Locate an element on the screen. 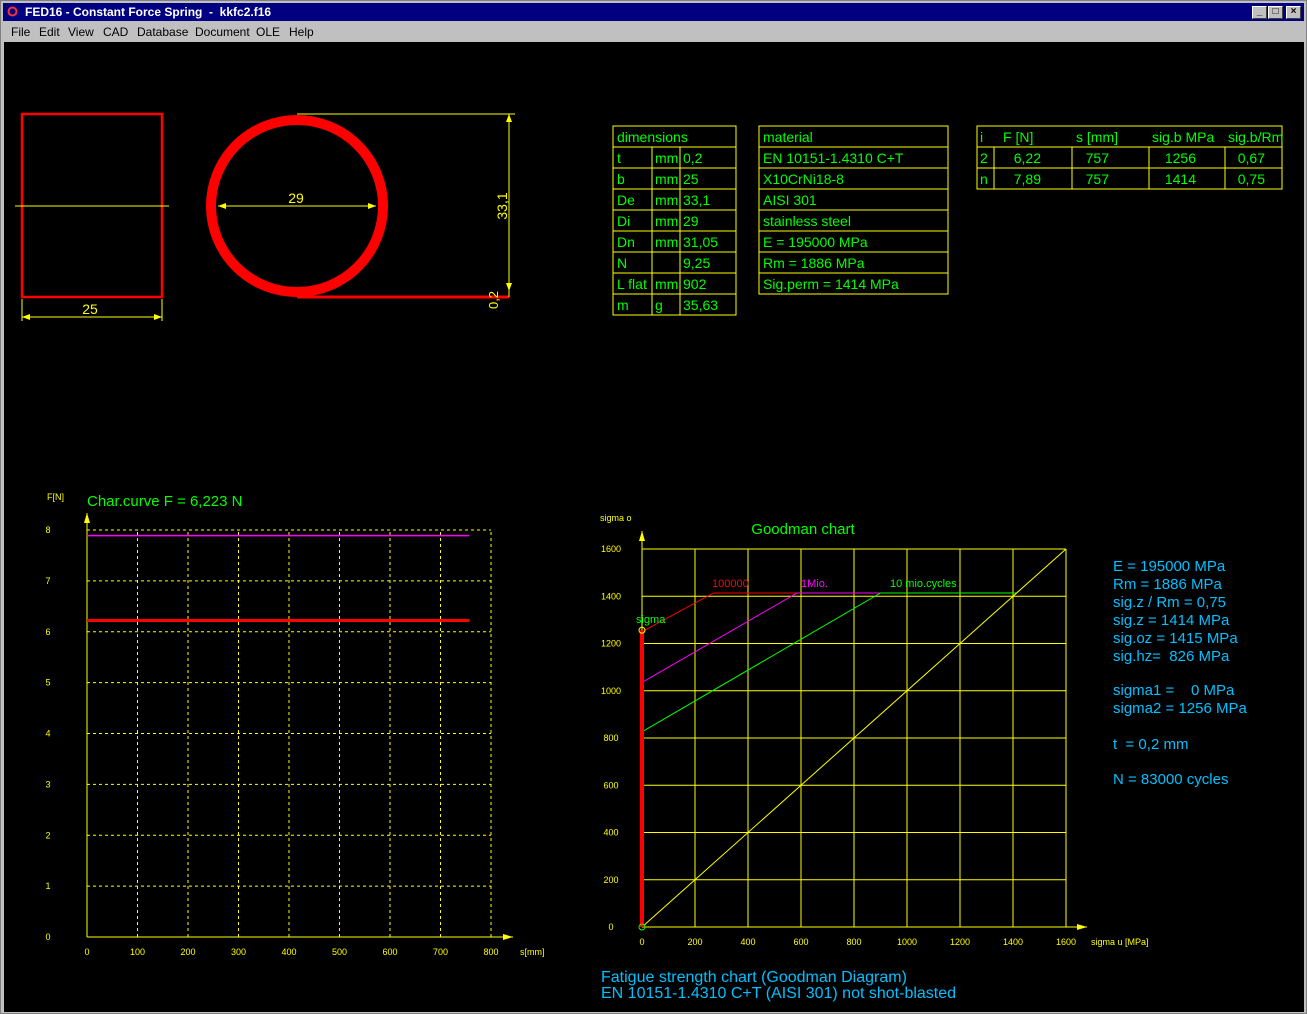 Image resolution: width=1307 pixels, height=1014 pixels. char-curve-ylabel: F[N] is located at coordinates (55, 497).